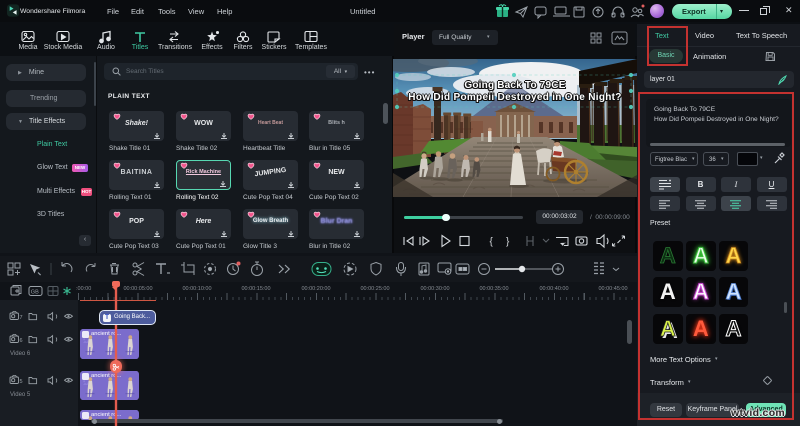 The height and width of the screenshot is (426, 800). Describe the element at coordinates (21, 318) in the screenshot. I see `svg-text: 7` at that location.